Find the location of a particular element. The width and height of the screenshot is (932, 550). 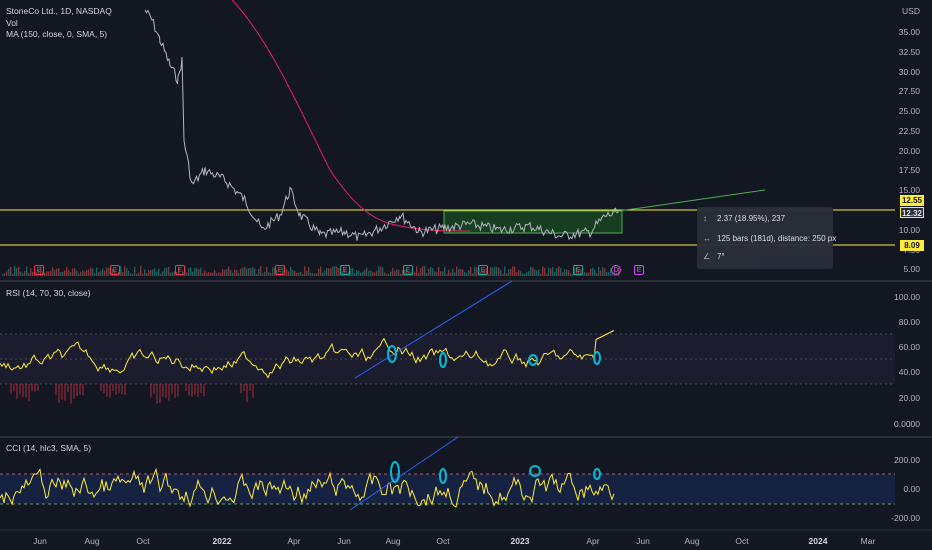

moving-average-line is located at coordinates (351, 116).